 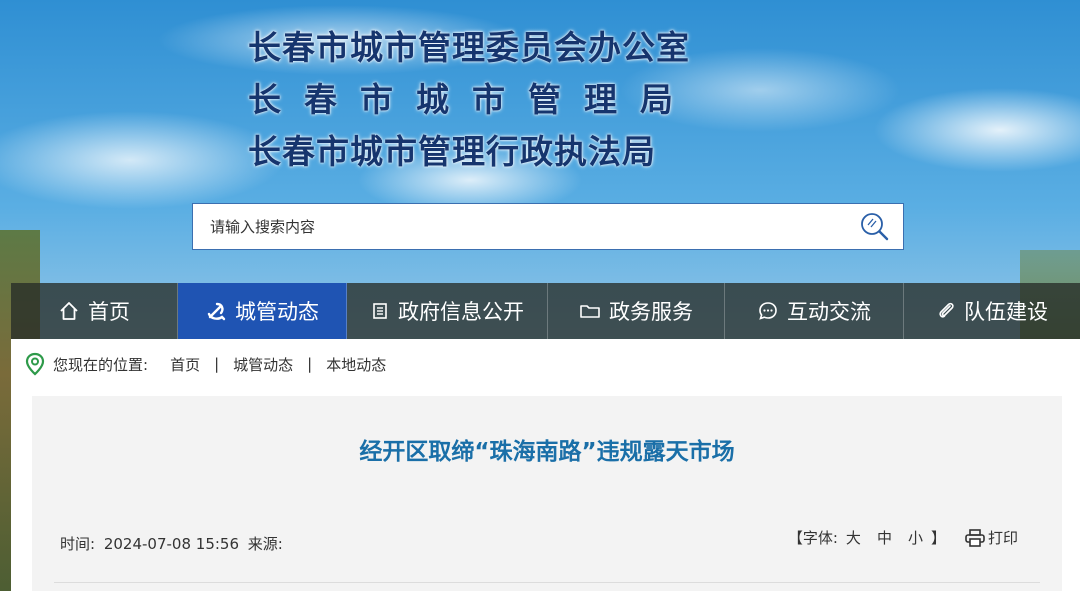 What do you see at coordinates (101, 364) in the screenshot?
I see `breadcrumb-label: 您现在的位置:` at bounding box center [101, 364].